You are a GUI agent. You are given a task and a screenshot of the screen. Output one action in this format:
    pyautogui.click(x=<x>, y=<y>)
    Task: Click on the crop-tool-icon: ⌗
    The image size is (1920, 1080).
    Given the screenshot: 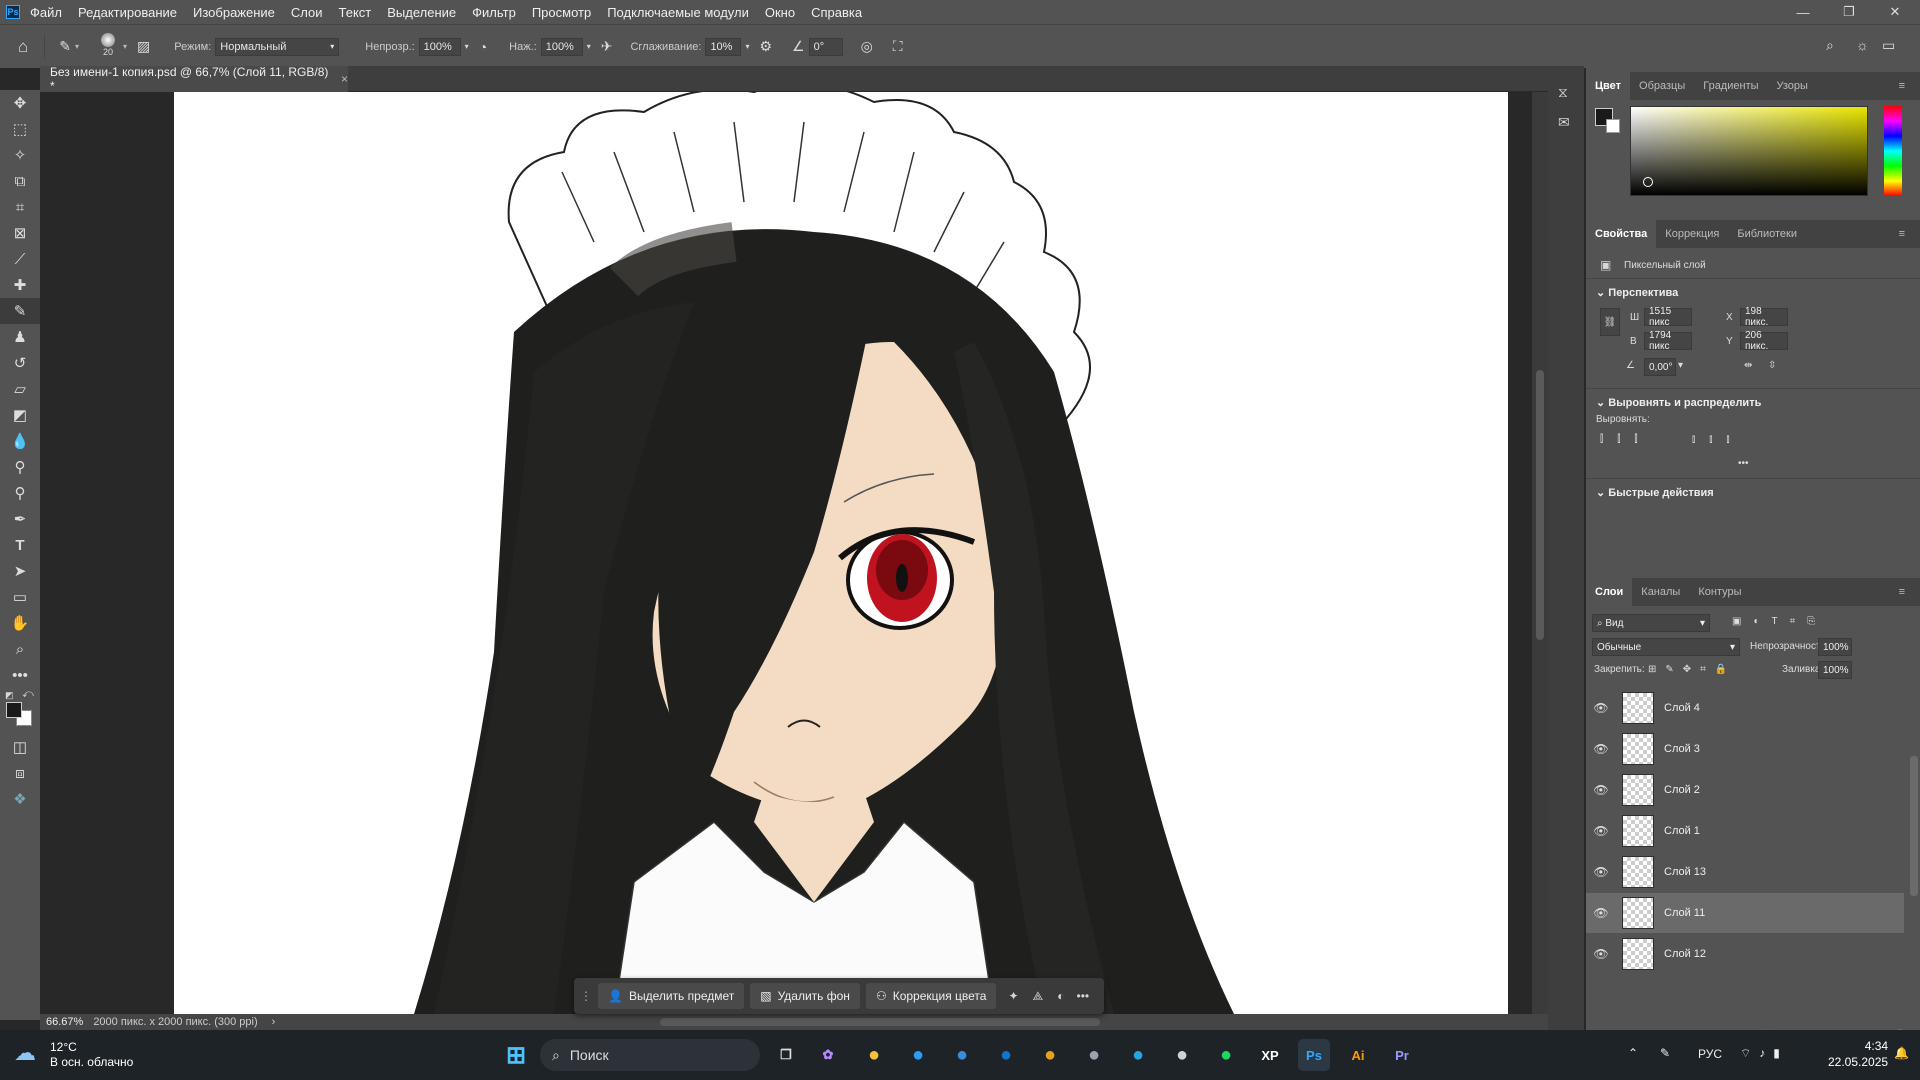 What is the action you would take?
    pyautogui.click(x=20, y=207)
    